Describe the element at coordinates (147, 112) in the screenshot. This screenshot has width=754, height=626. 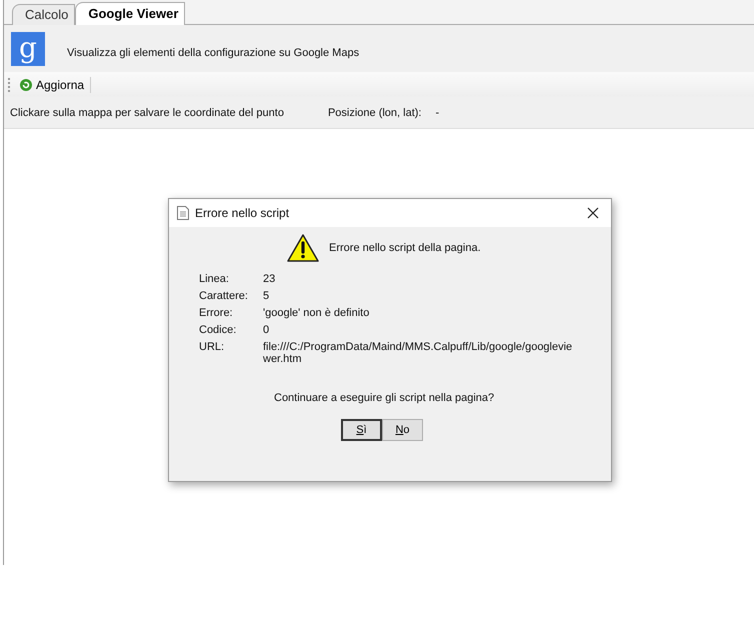
I see `hint-text: Clickare sulla mappa per salvare le coordinate del punto` at that location.